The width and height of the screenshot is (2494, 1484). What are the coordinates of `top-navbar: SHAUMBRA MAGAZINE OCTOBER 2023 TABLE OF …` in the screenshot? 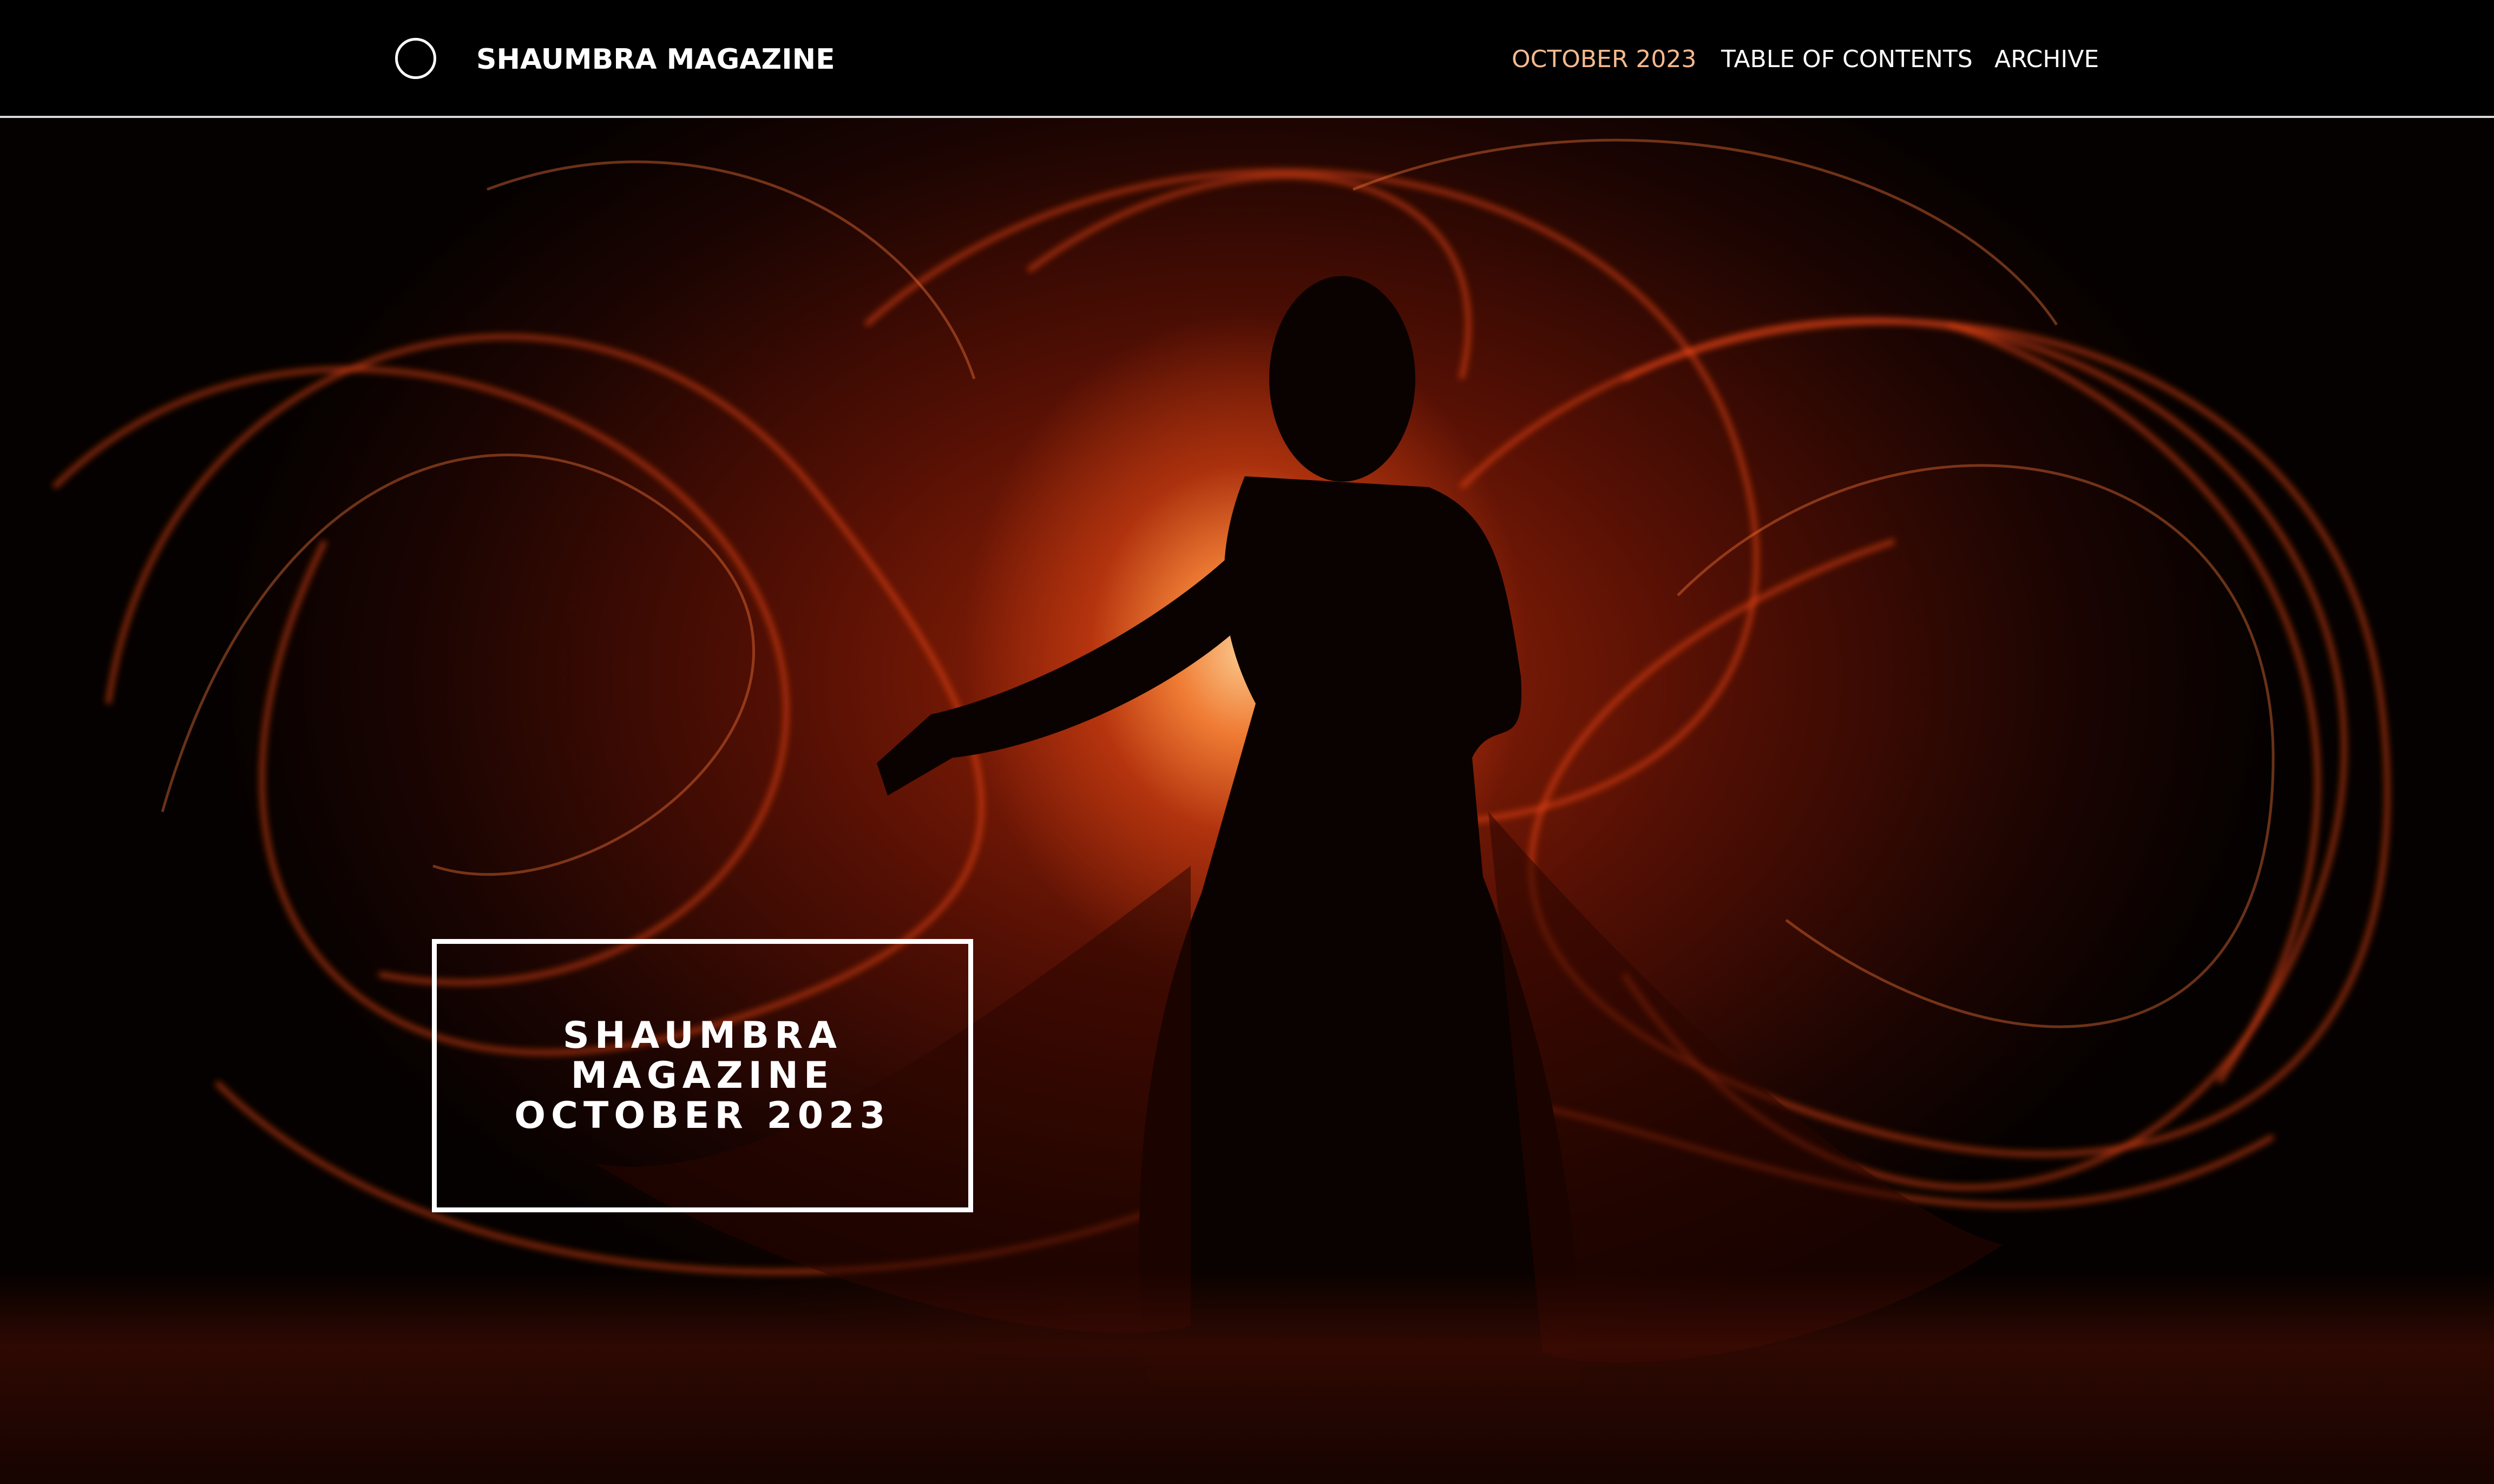 It's located at (1247, 59).